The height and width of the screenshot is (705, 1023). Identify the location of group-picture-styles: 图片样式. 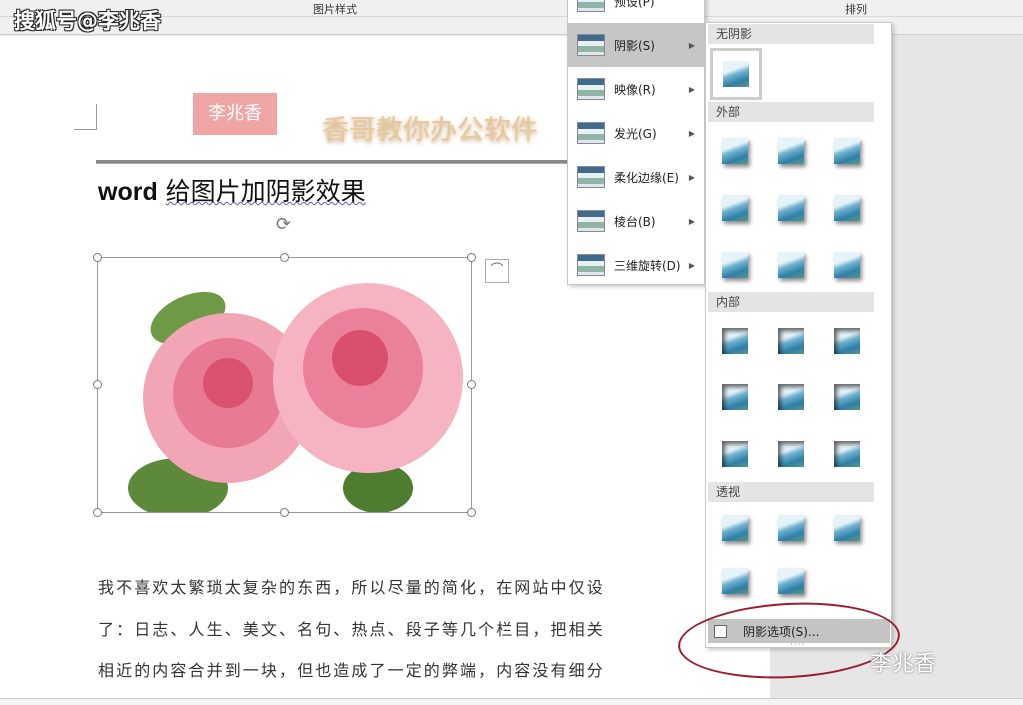
(335, 9).